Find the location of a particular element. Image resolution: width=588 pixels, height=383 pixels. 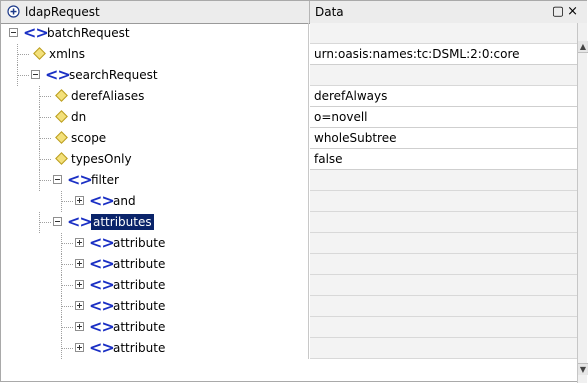

attribute-label: xmlns is located at coordinates (67, 54).